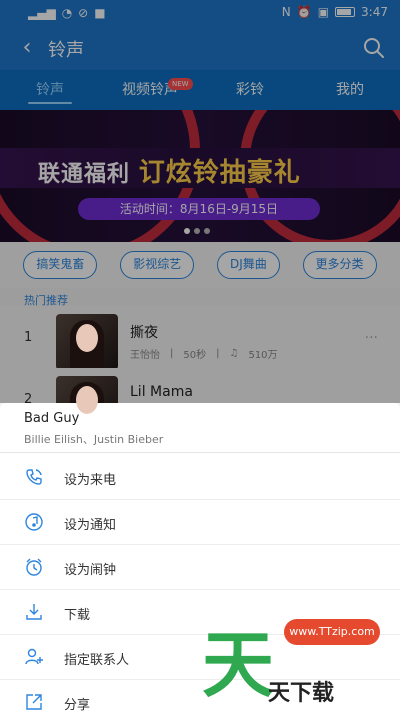 The image size is (400, 717). Describe the element at coordinates (90, 480) in the screenshot. I see `action-label: 设为来电` at that location.